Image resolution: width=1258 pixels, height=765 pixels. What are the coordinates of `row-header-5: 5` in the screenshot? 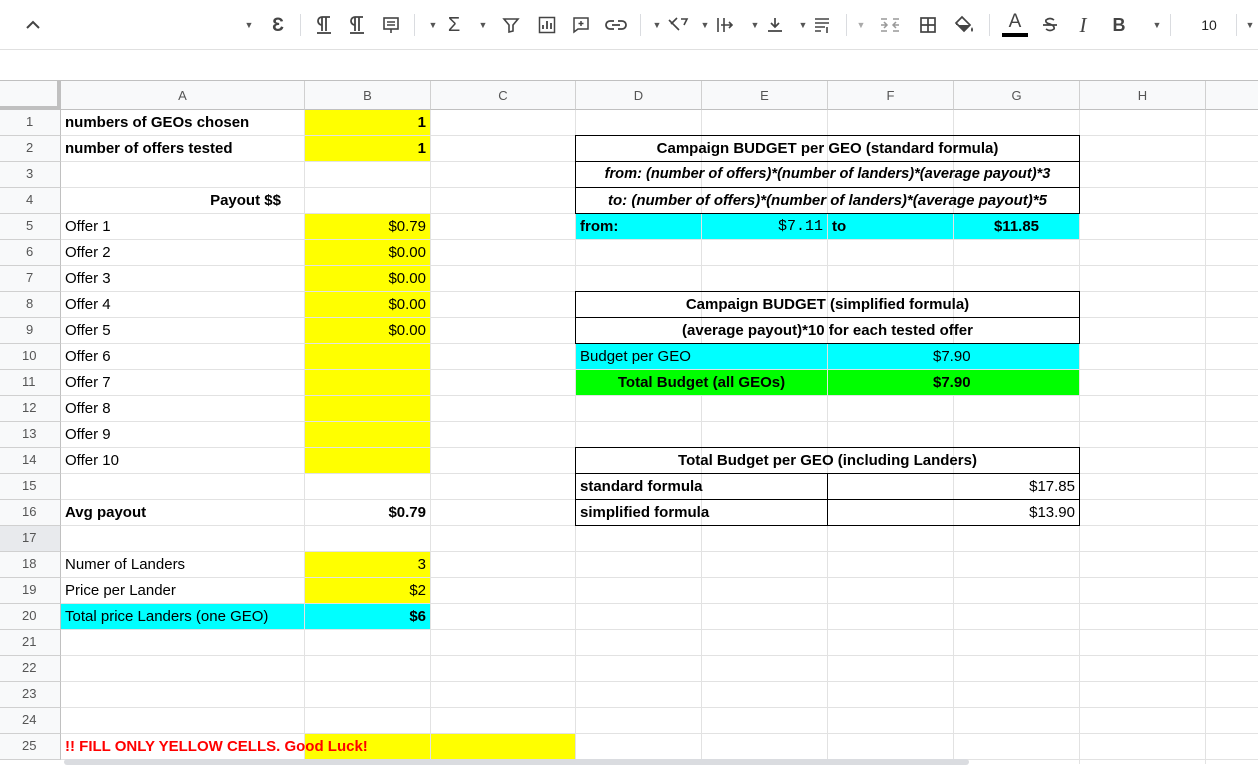 It's located at (30, 227).